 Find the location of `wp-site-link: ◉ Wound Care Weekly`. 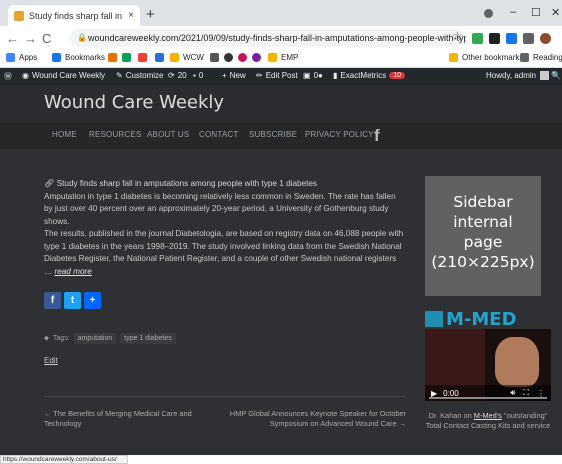

wp-site-link: ◉ Wound Care Weekly is located at coordinates (63, 75).